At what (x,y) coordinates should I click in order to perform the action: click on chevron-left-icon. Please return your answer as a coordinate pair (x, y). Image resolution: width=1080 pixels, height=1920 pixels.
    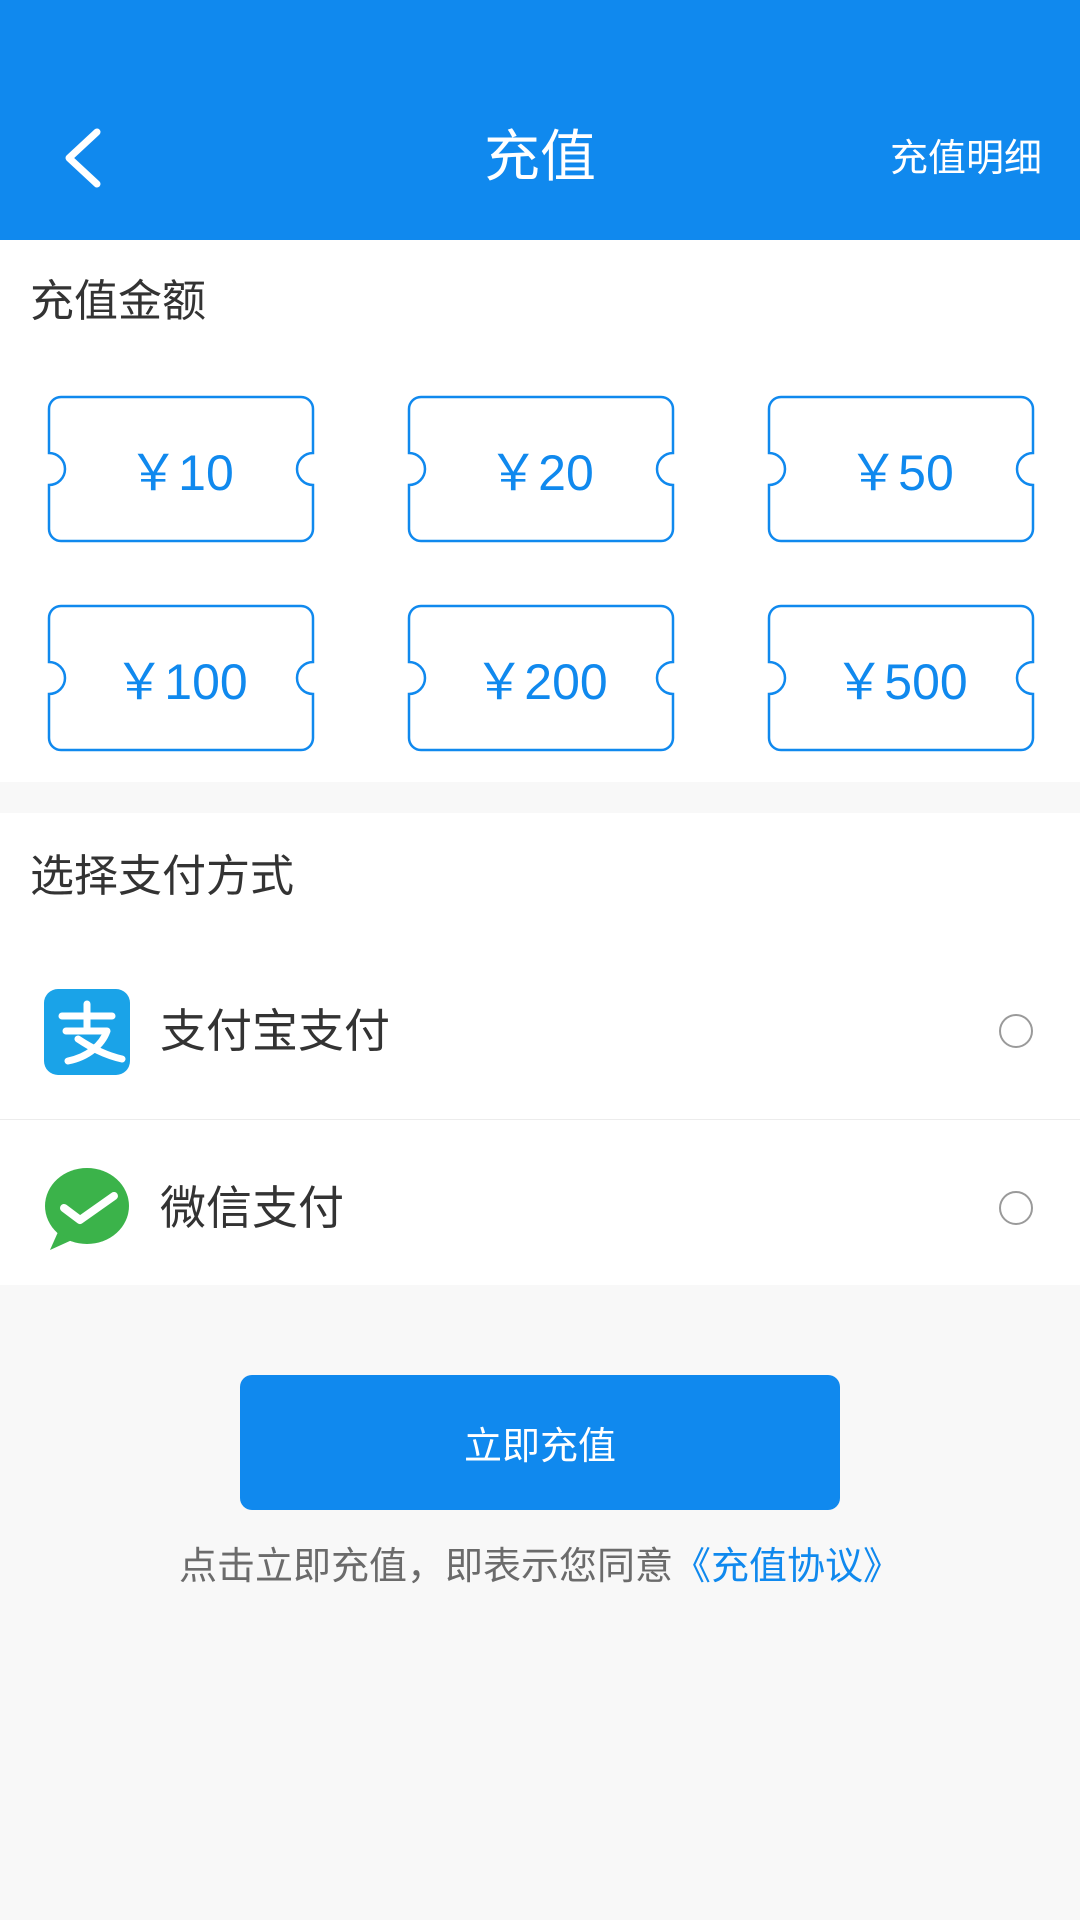
    Looking at the image, I should click on (83, 158).